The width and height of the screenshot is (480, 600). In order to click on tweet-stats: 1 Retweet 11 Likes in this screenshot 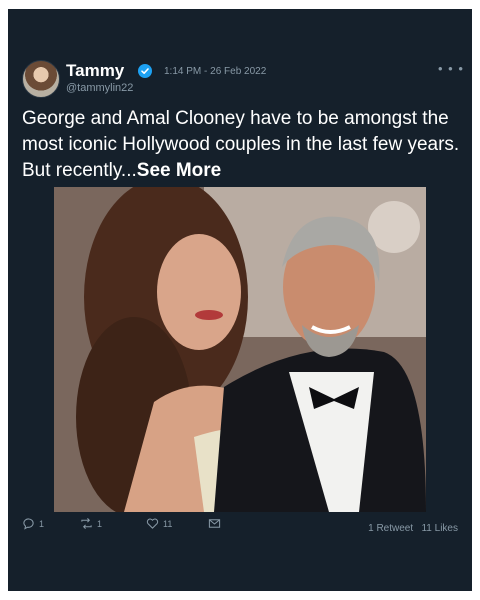, I will do `click(413, 528)`.